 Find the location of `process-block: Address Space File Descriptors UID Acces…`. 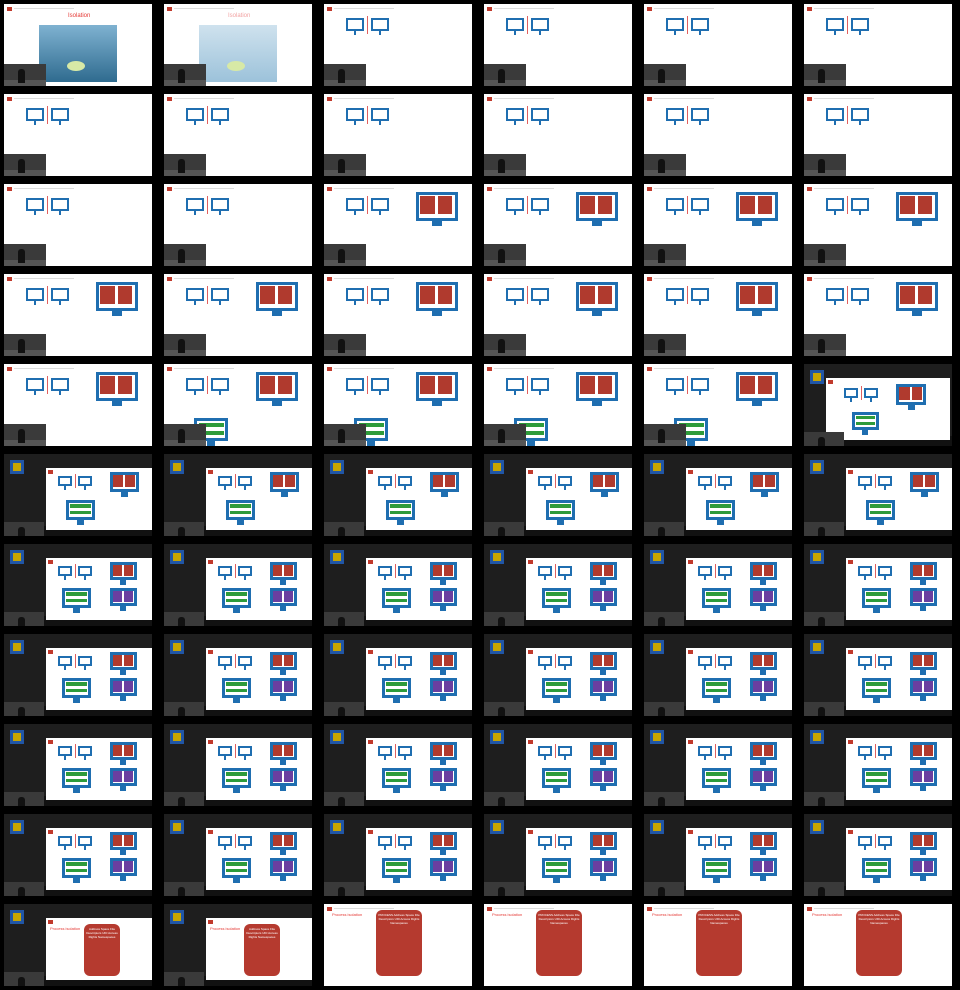

process-block: Address Space File Descriptors UID Acces… is located at coordinates (262, 950).